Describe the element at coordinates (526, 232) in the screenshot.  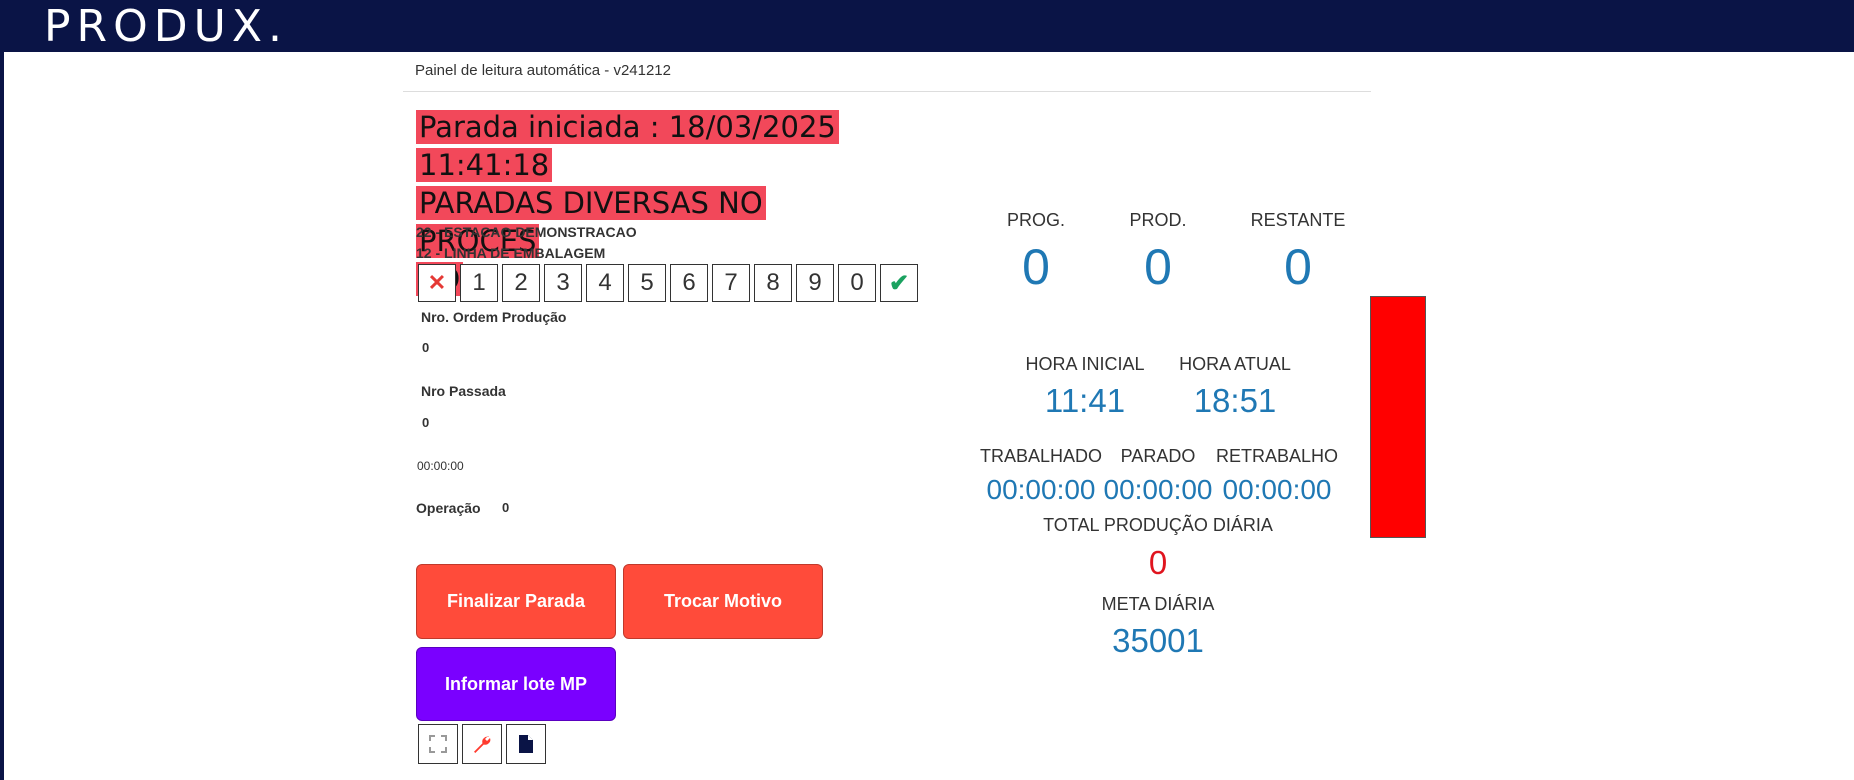
I see `station-info: 22 - ESTACAO DEMONSTRACAO` at that location.